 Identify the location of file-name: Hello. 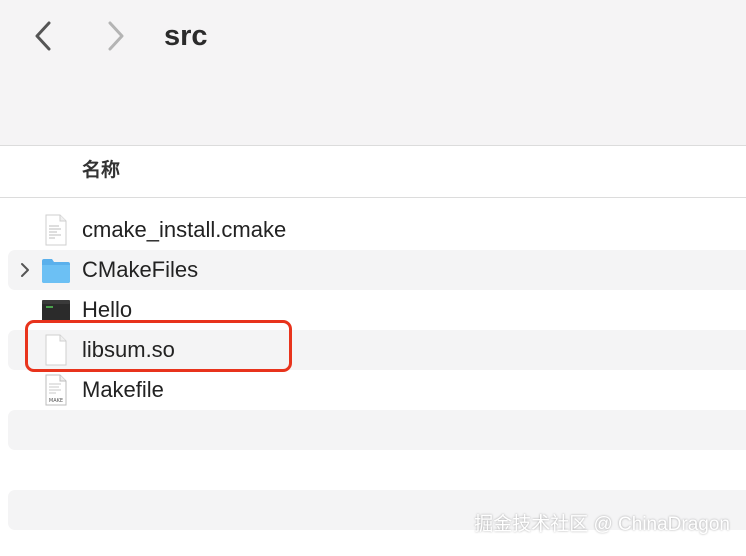
(107, 309).